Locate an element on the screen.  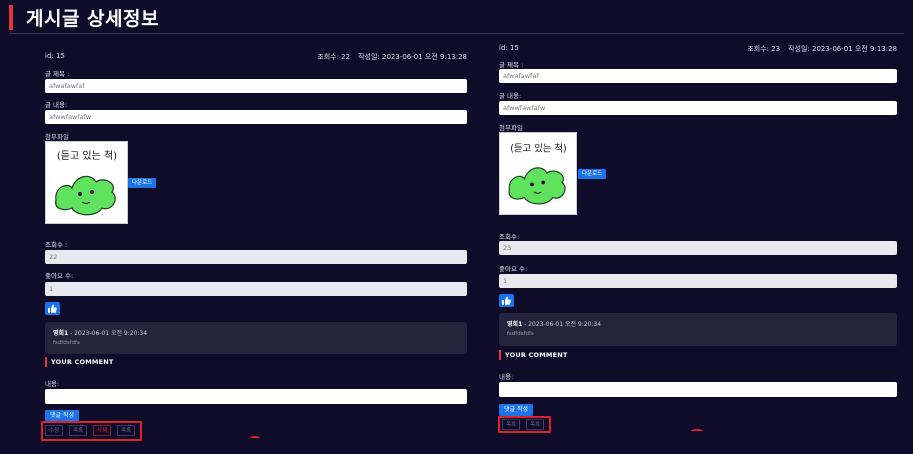
delete-button: 삭제 is located at coordinates (102, 430).